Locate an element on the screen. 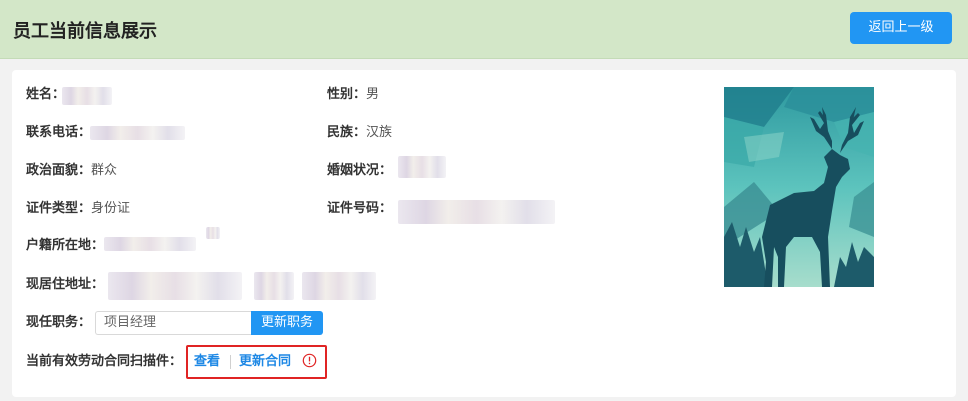 Image resolution: width=968 pixels, height=401 pixels. gender-label: 性别： is located at coordinates (347, 94).